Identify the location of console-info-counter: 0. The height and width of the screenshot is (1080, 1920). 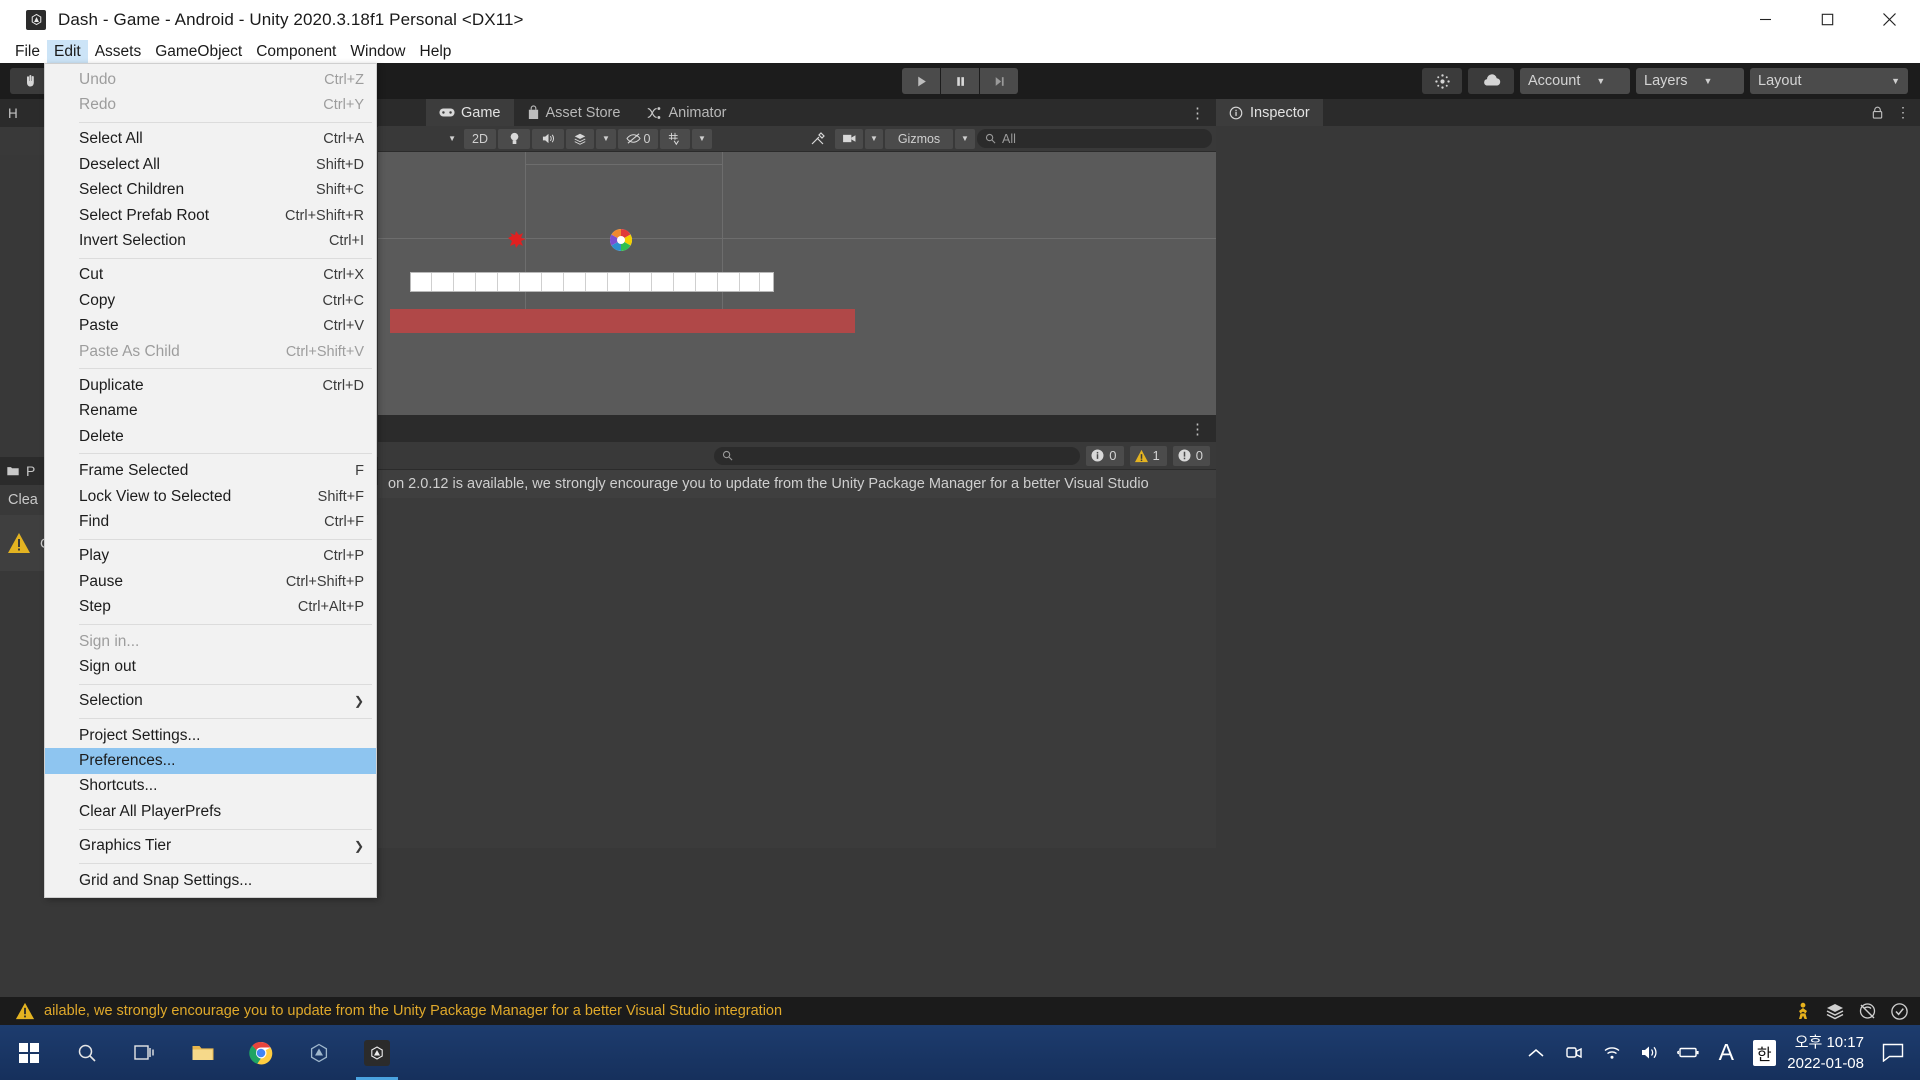
(1105, 455).